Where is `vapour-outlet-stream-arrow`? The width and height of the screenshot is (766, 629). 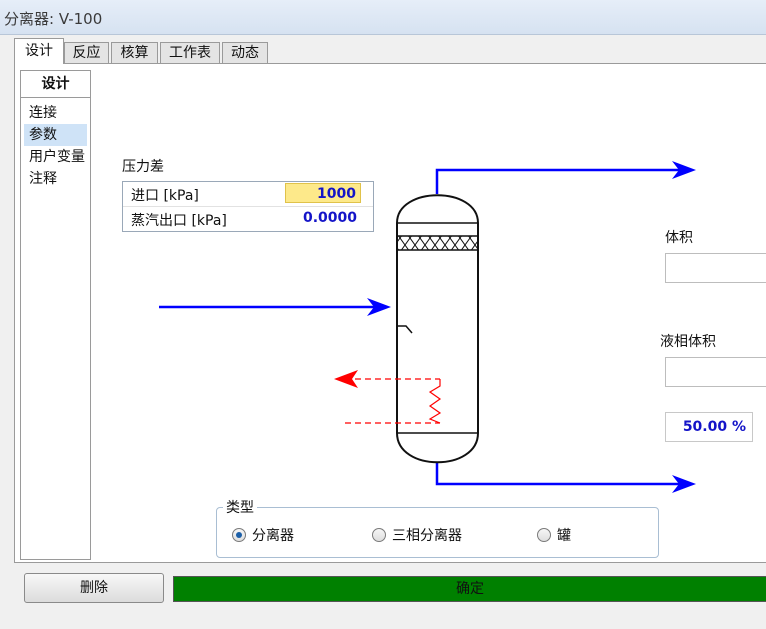
vapour-outlet-stream-arrow is located at coordinates (559, 181).